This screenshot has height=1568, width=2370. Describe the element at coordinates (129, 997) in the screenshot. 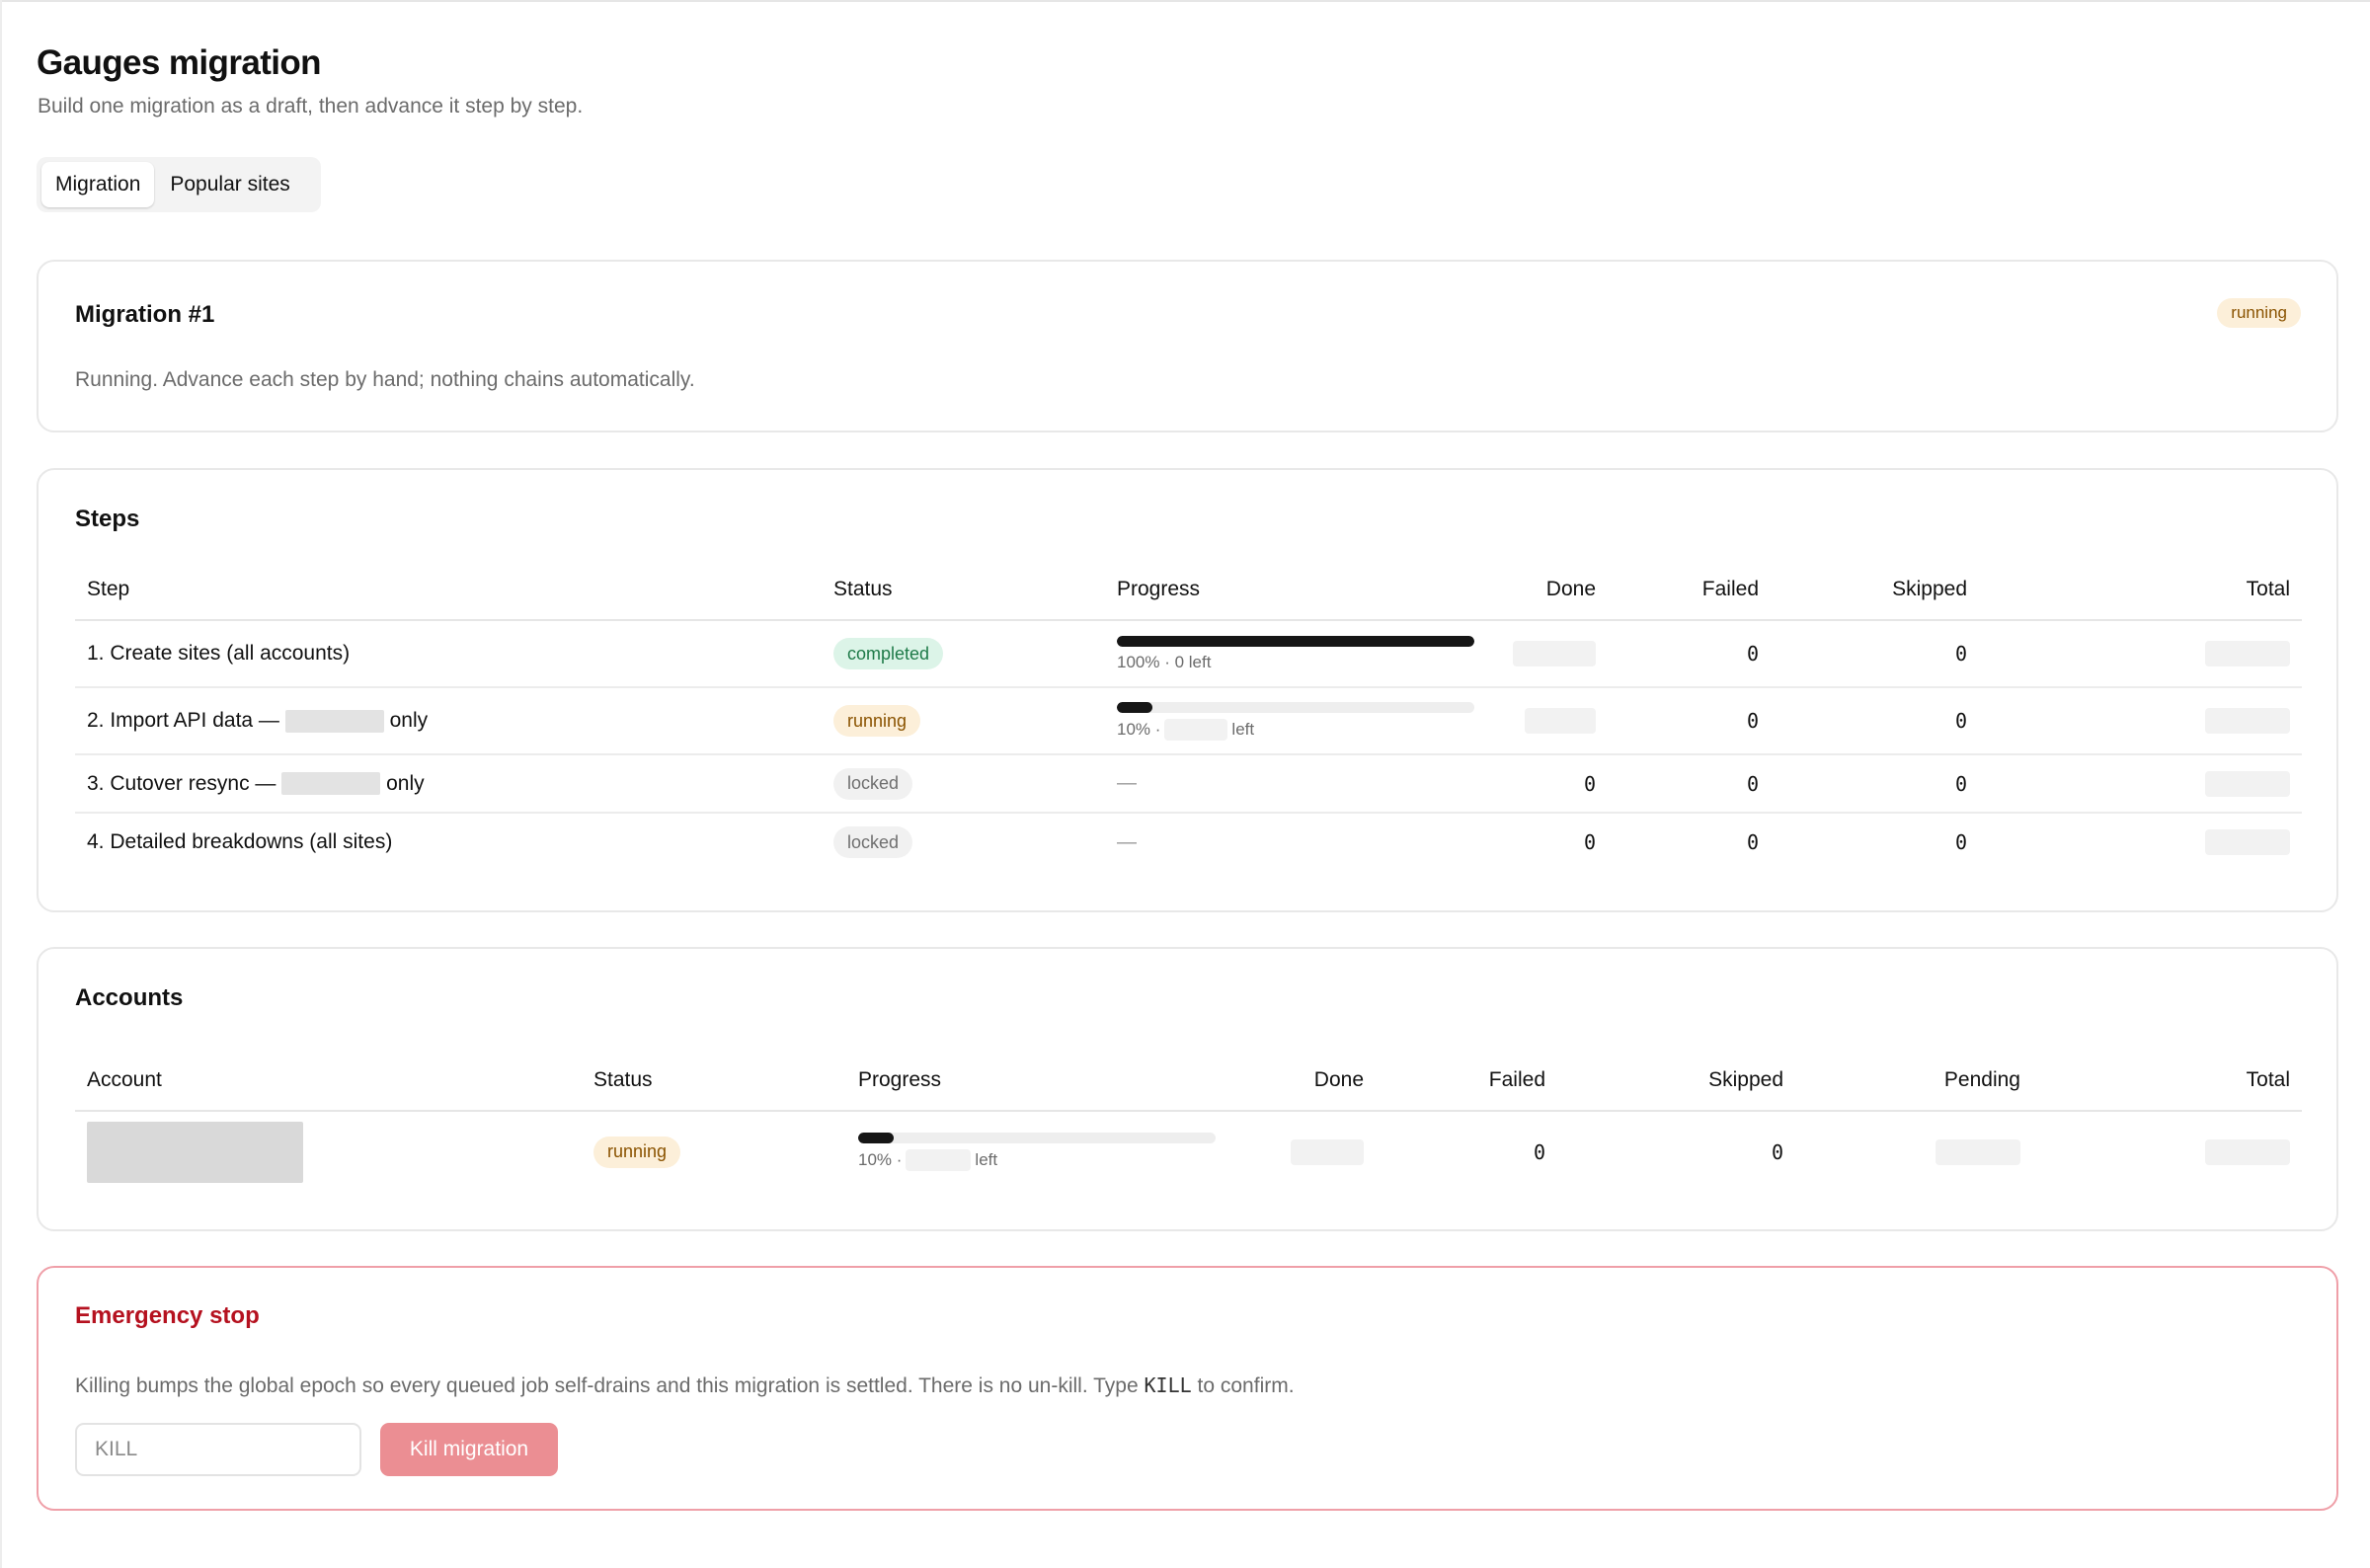

I see `accounts-title: Accounts` at that location.